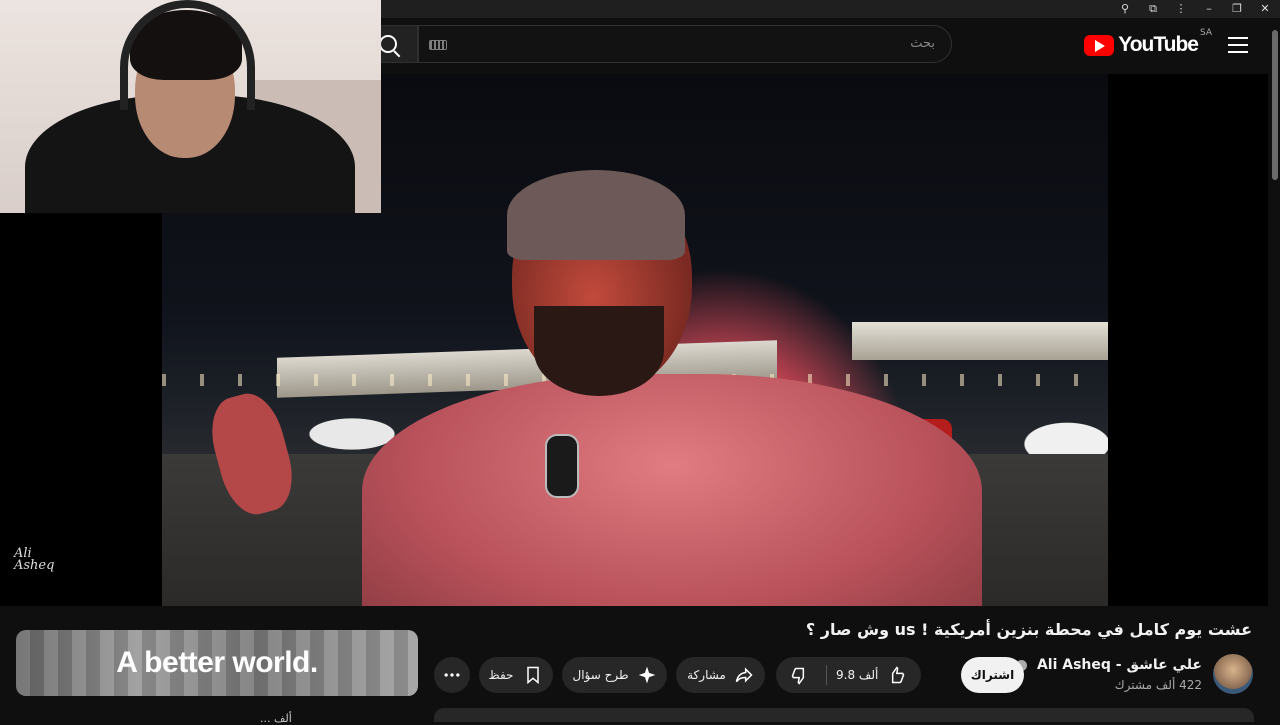  What do you see at coordinates (388, 44) in the screenshot?
I see `search-icon` at bounding box center [388, 44].